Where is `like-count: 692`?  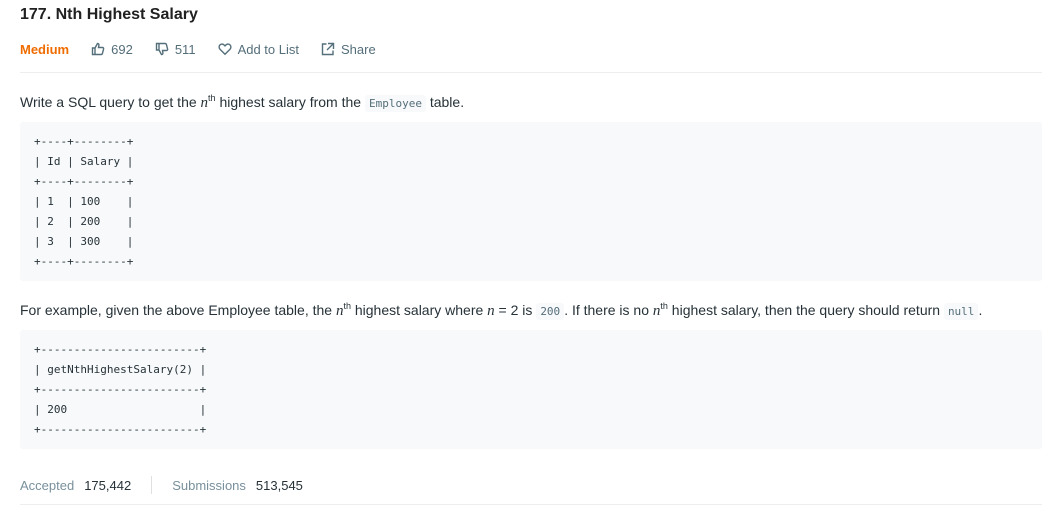
like-count: 692 is located at coordinates (122, 49).